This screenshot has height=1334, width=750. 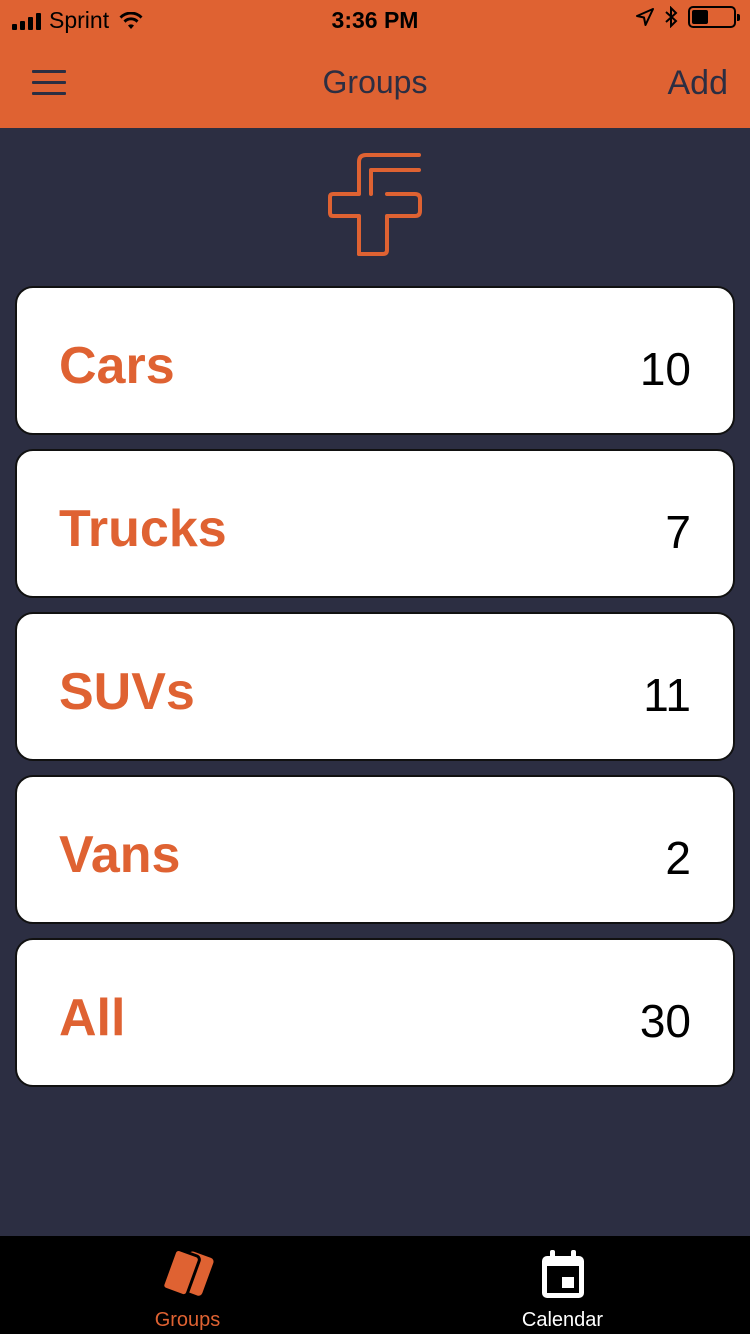 I want to click on status-right, so click(x=688, y=17).